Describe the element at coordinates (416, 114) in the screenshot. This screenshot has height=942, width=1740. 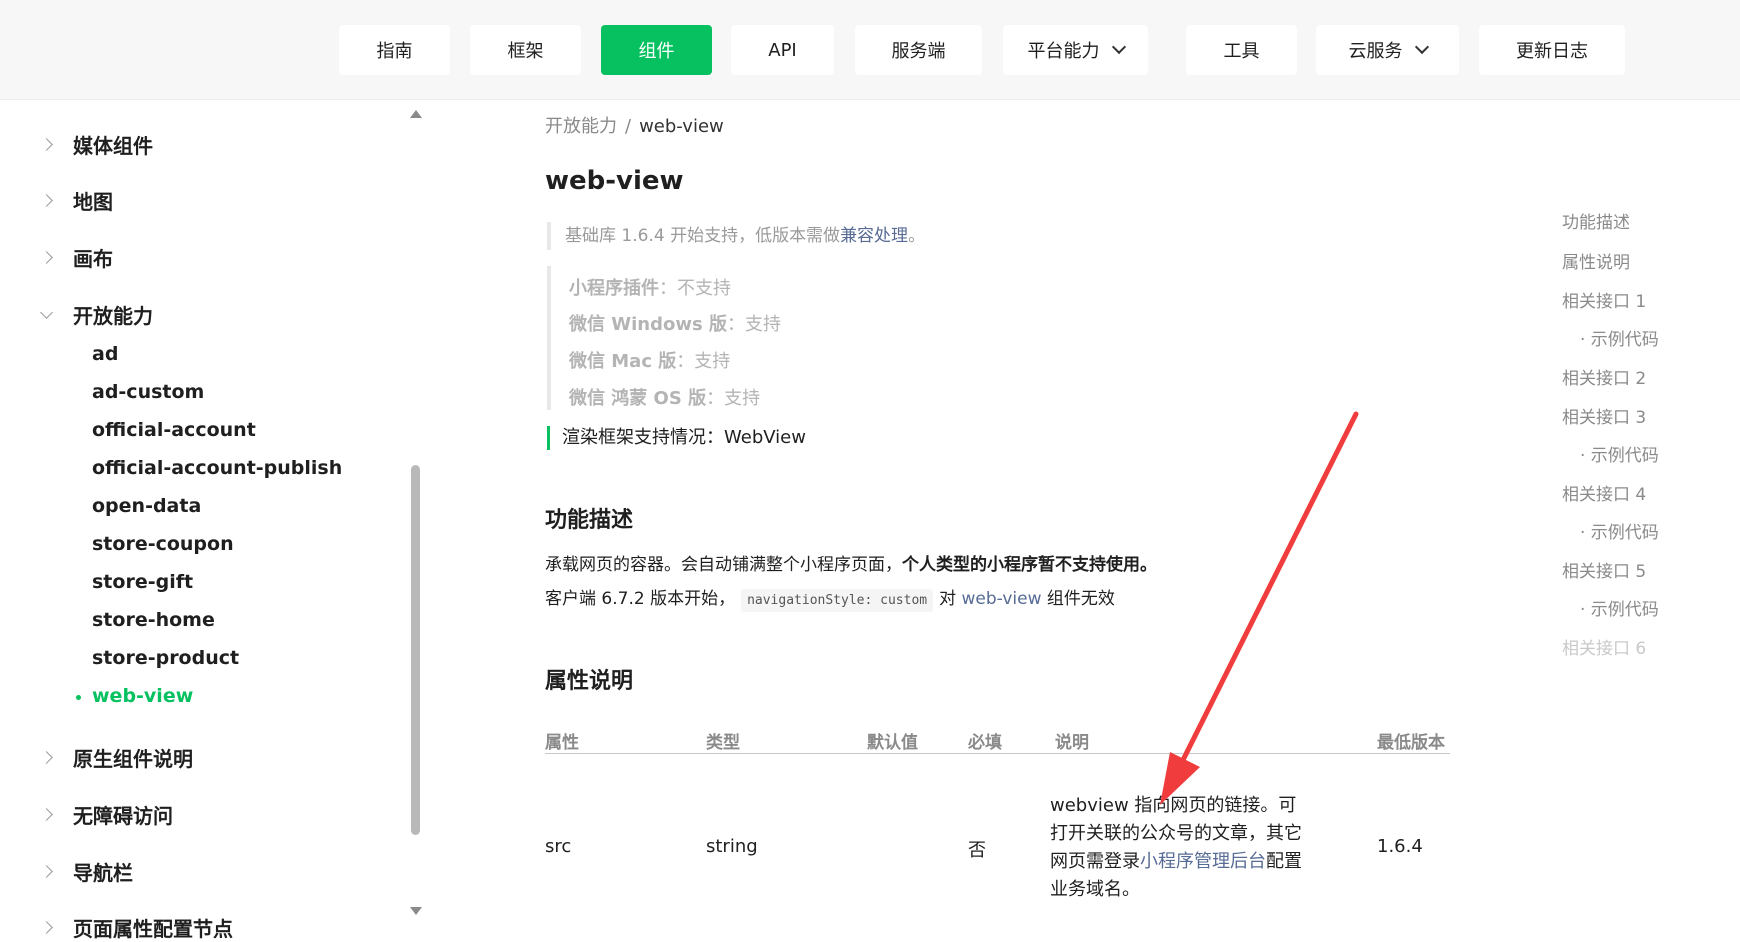
I see `scroll-up-icon` at that location.